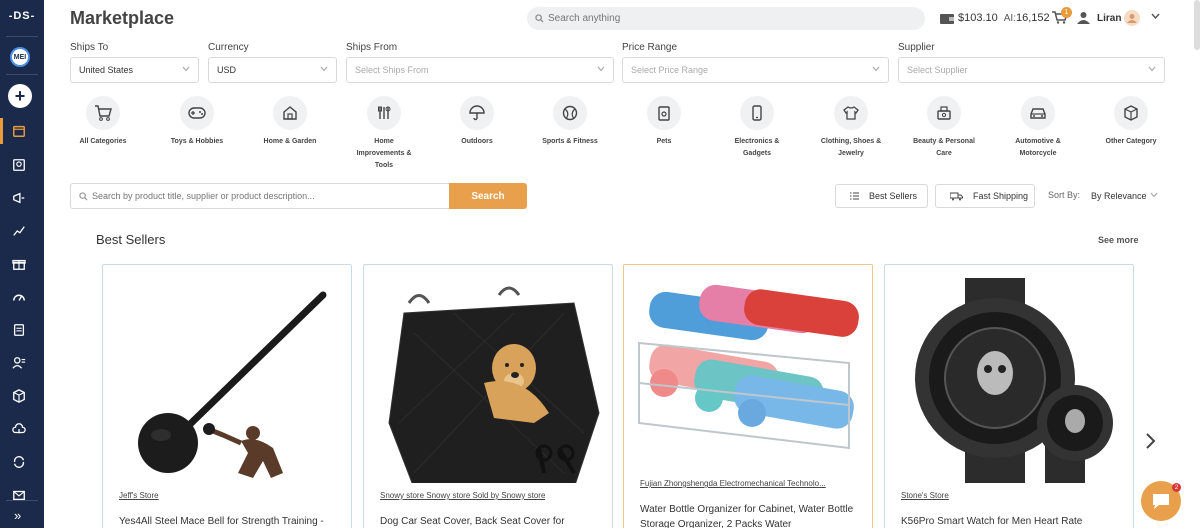 This screenshot has height=528, width=1200. I want to click on shirt-icon, so click(851, 113).